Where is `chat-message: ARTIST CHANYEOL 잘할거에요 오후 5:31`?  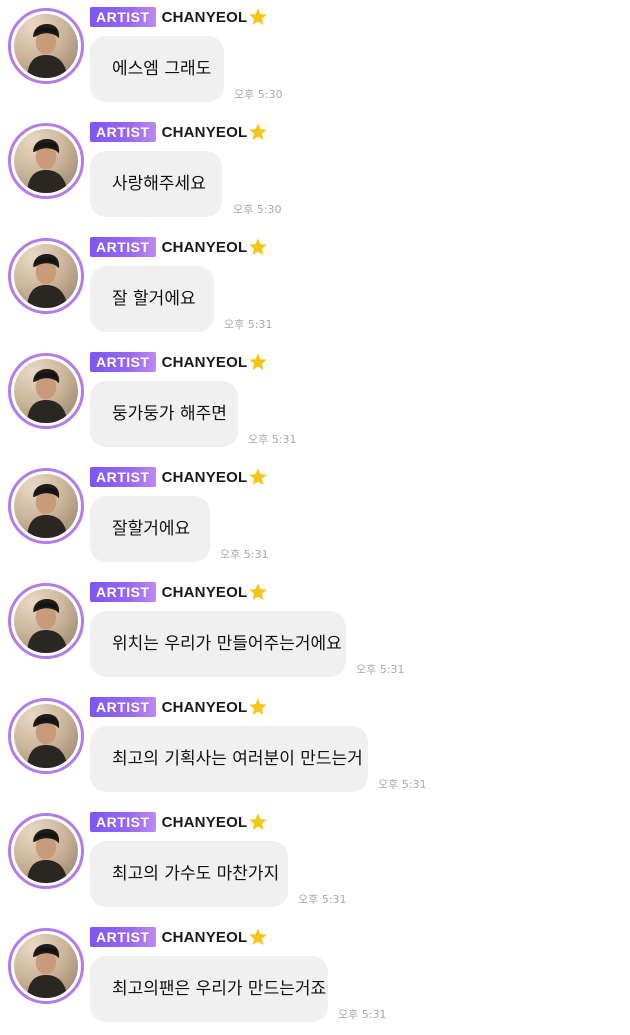
chat-message: ARTIST CHANYEOL 잘할거에요 오후 5:31 is located at coordinates (315, 517).